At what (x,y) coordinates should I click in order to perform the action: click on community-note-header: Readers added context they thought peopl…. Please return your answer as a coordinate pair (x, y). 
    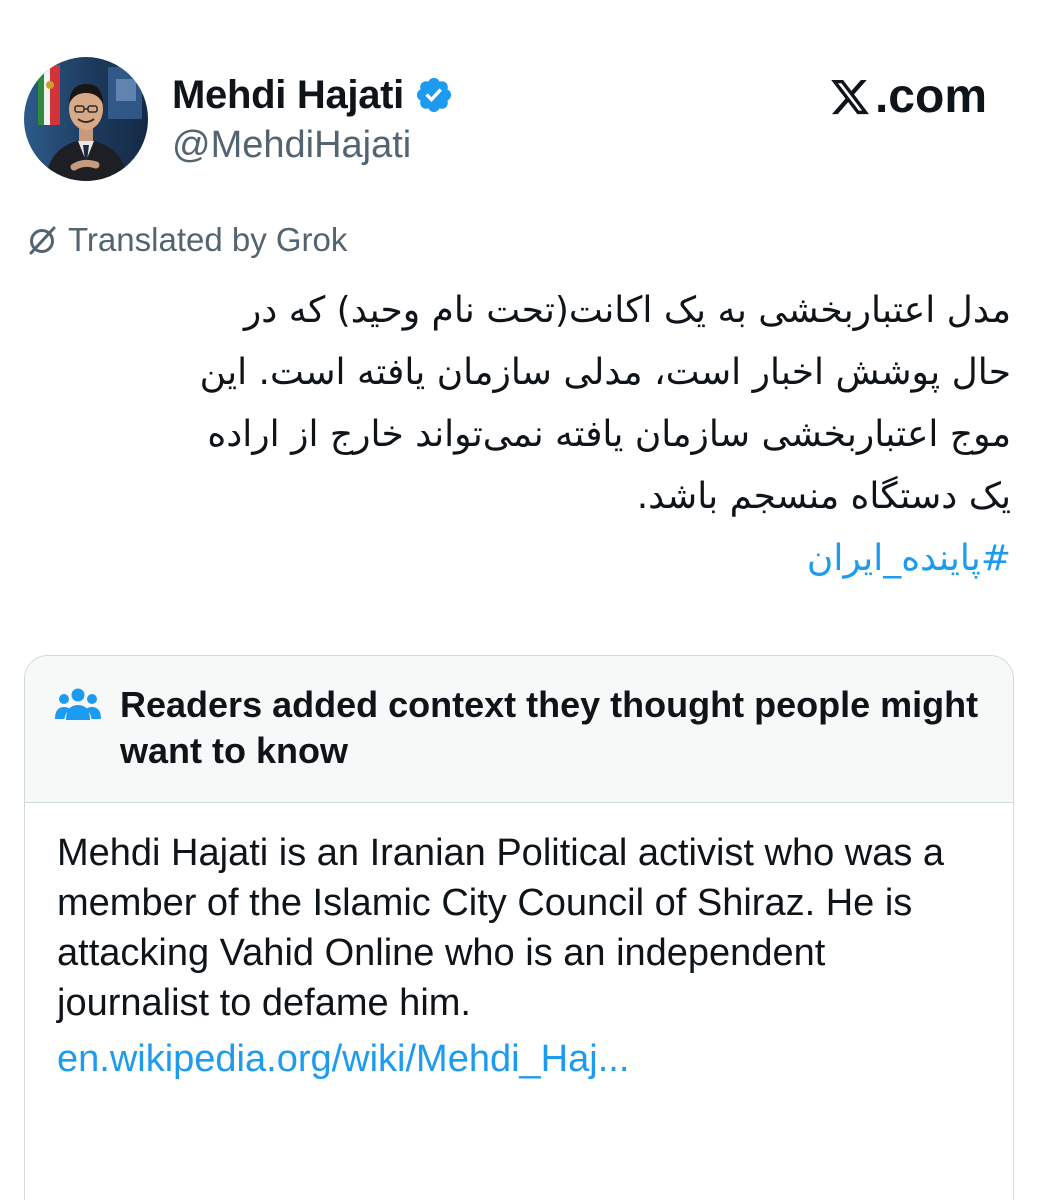
    Looking at the image, I should click on (519, 729).